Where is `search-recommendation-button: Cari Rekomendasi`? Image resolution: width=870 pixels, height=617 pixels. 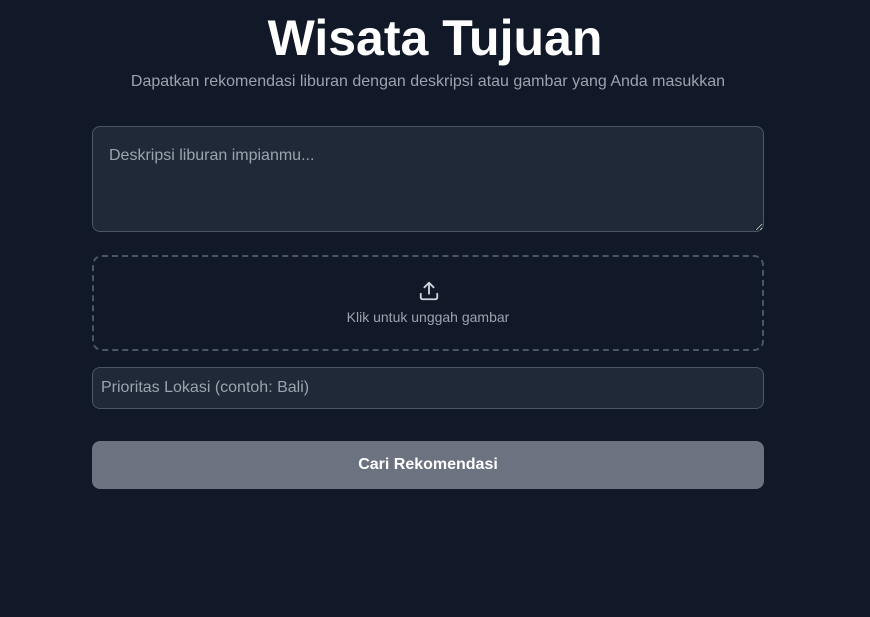 search-recommendation-button: Cari Rekomendasi is located at coordinates (428, 465).